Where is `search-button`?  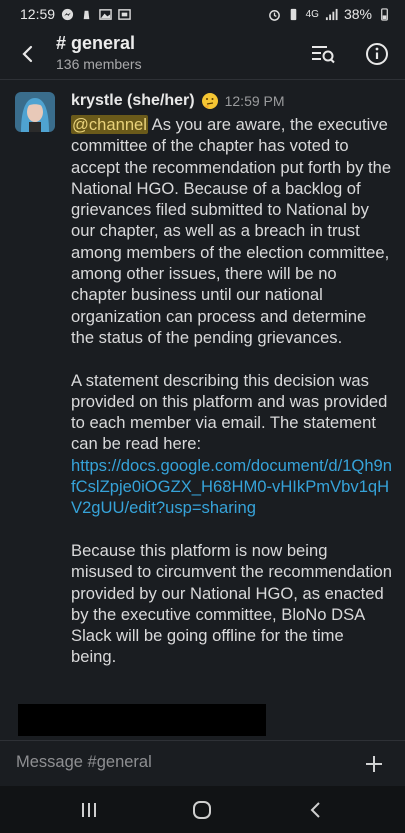
search-button is located at coordinates (323, 54).